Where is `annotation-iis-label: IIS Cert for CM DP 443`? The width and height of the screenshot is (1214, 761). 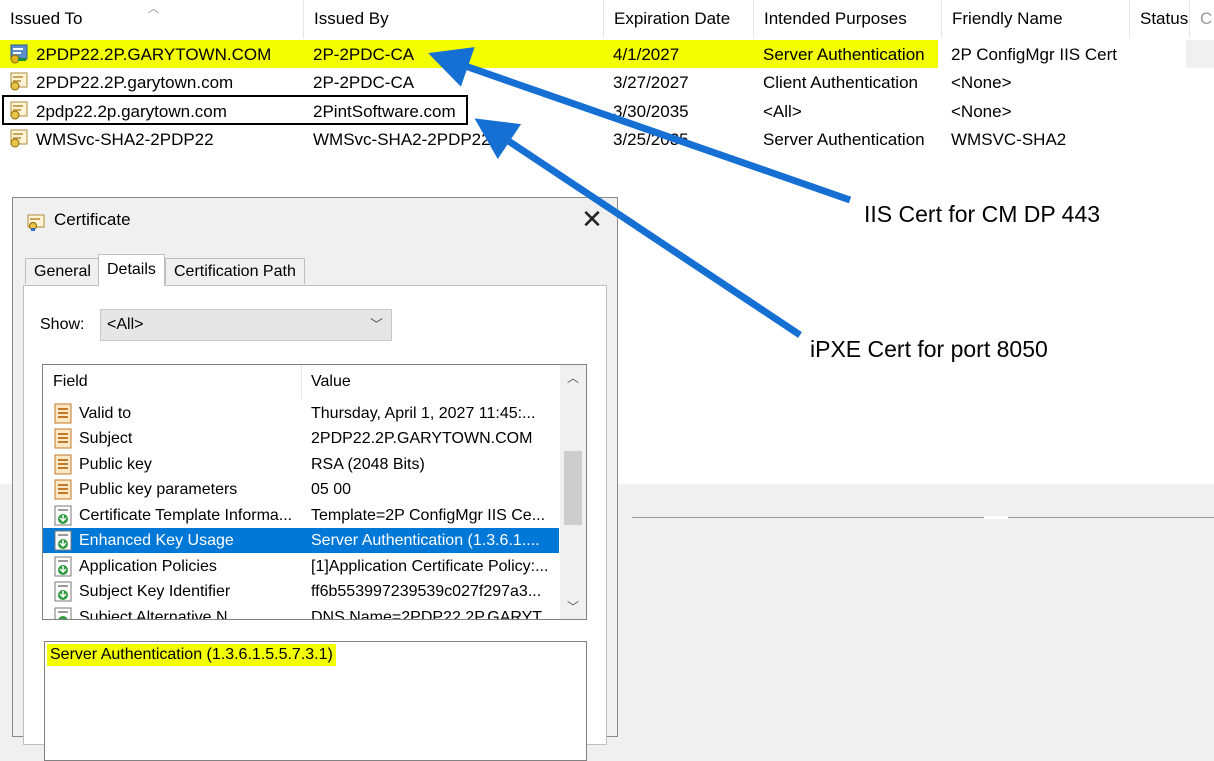
annotation-iis-label: IIS Cert for CM DP 443 is located at coordinates (982, 214).